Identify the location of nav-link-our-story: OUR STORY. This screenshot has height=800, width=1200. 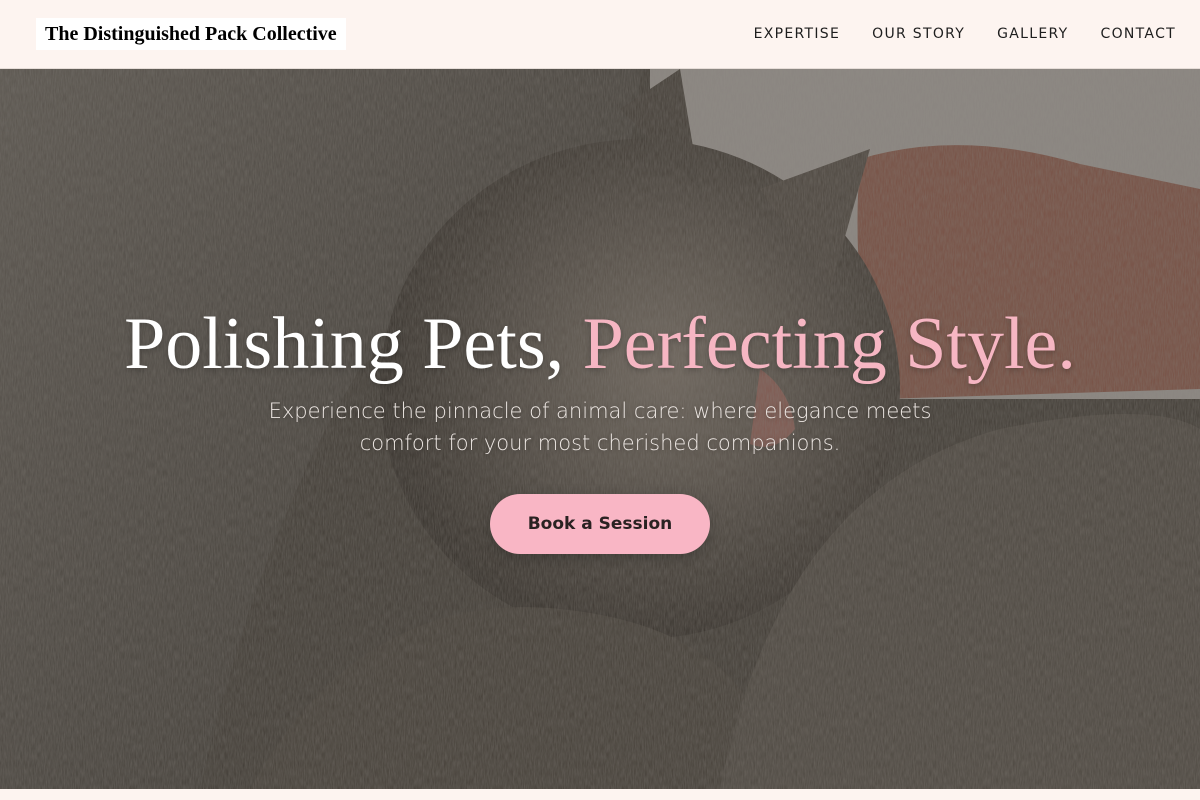
(918, 34).